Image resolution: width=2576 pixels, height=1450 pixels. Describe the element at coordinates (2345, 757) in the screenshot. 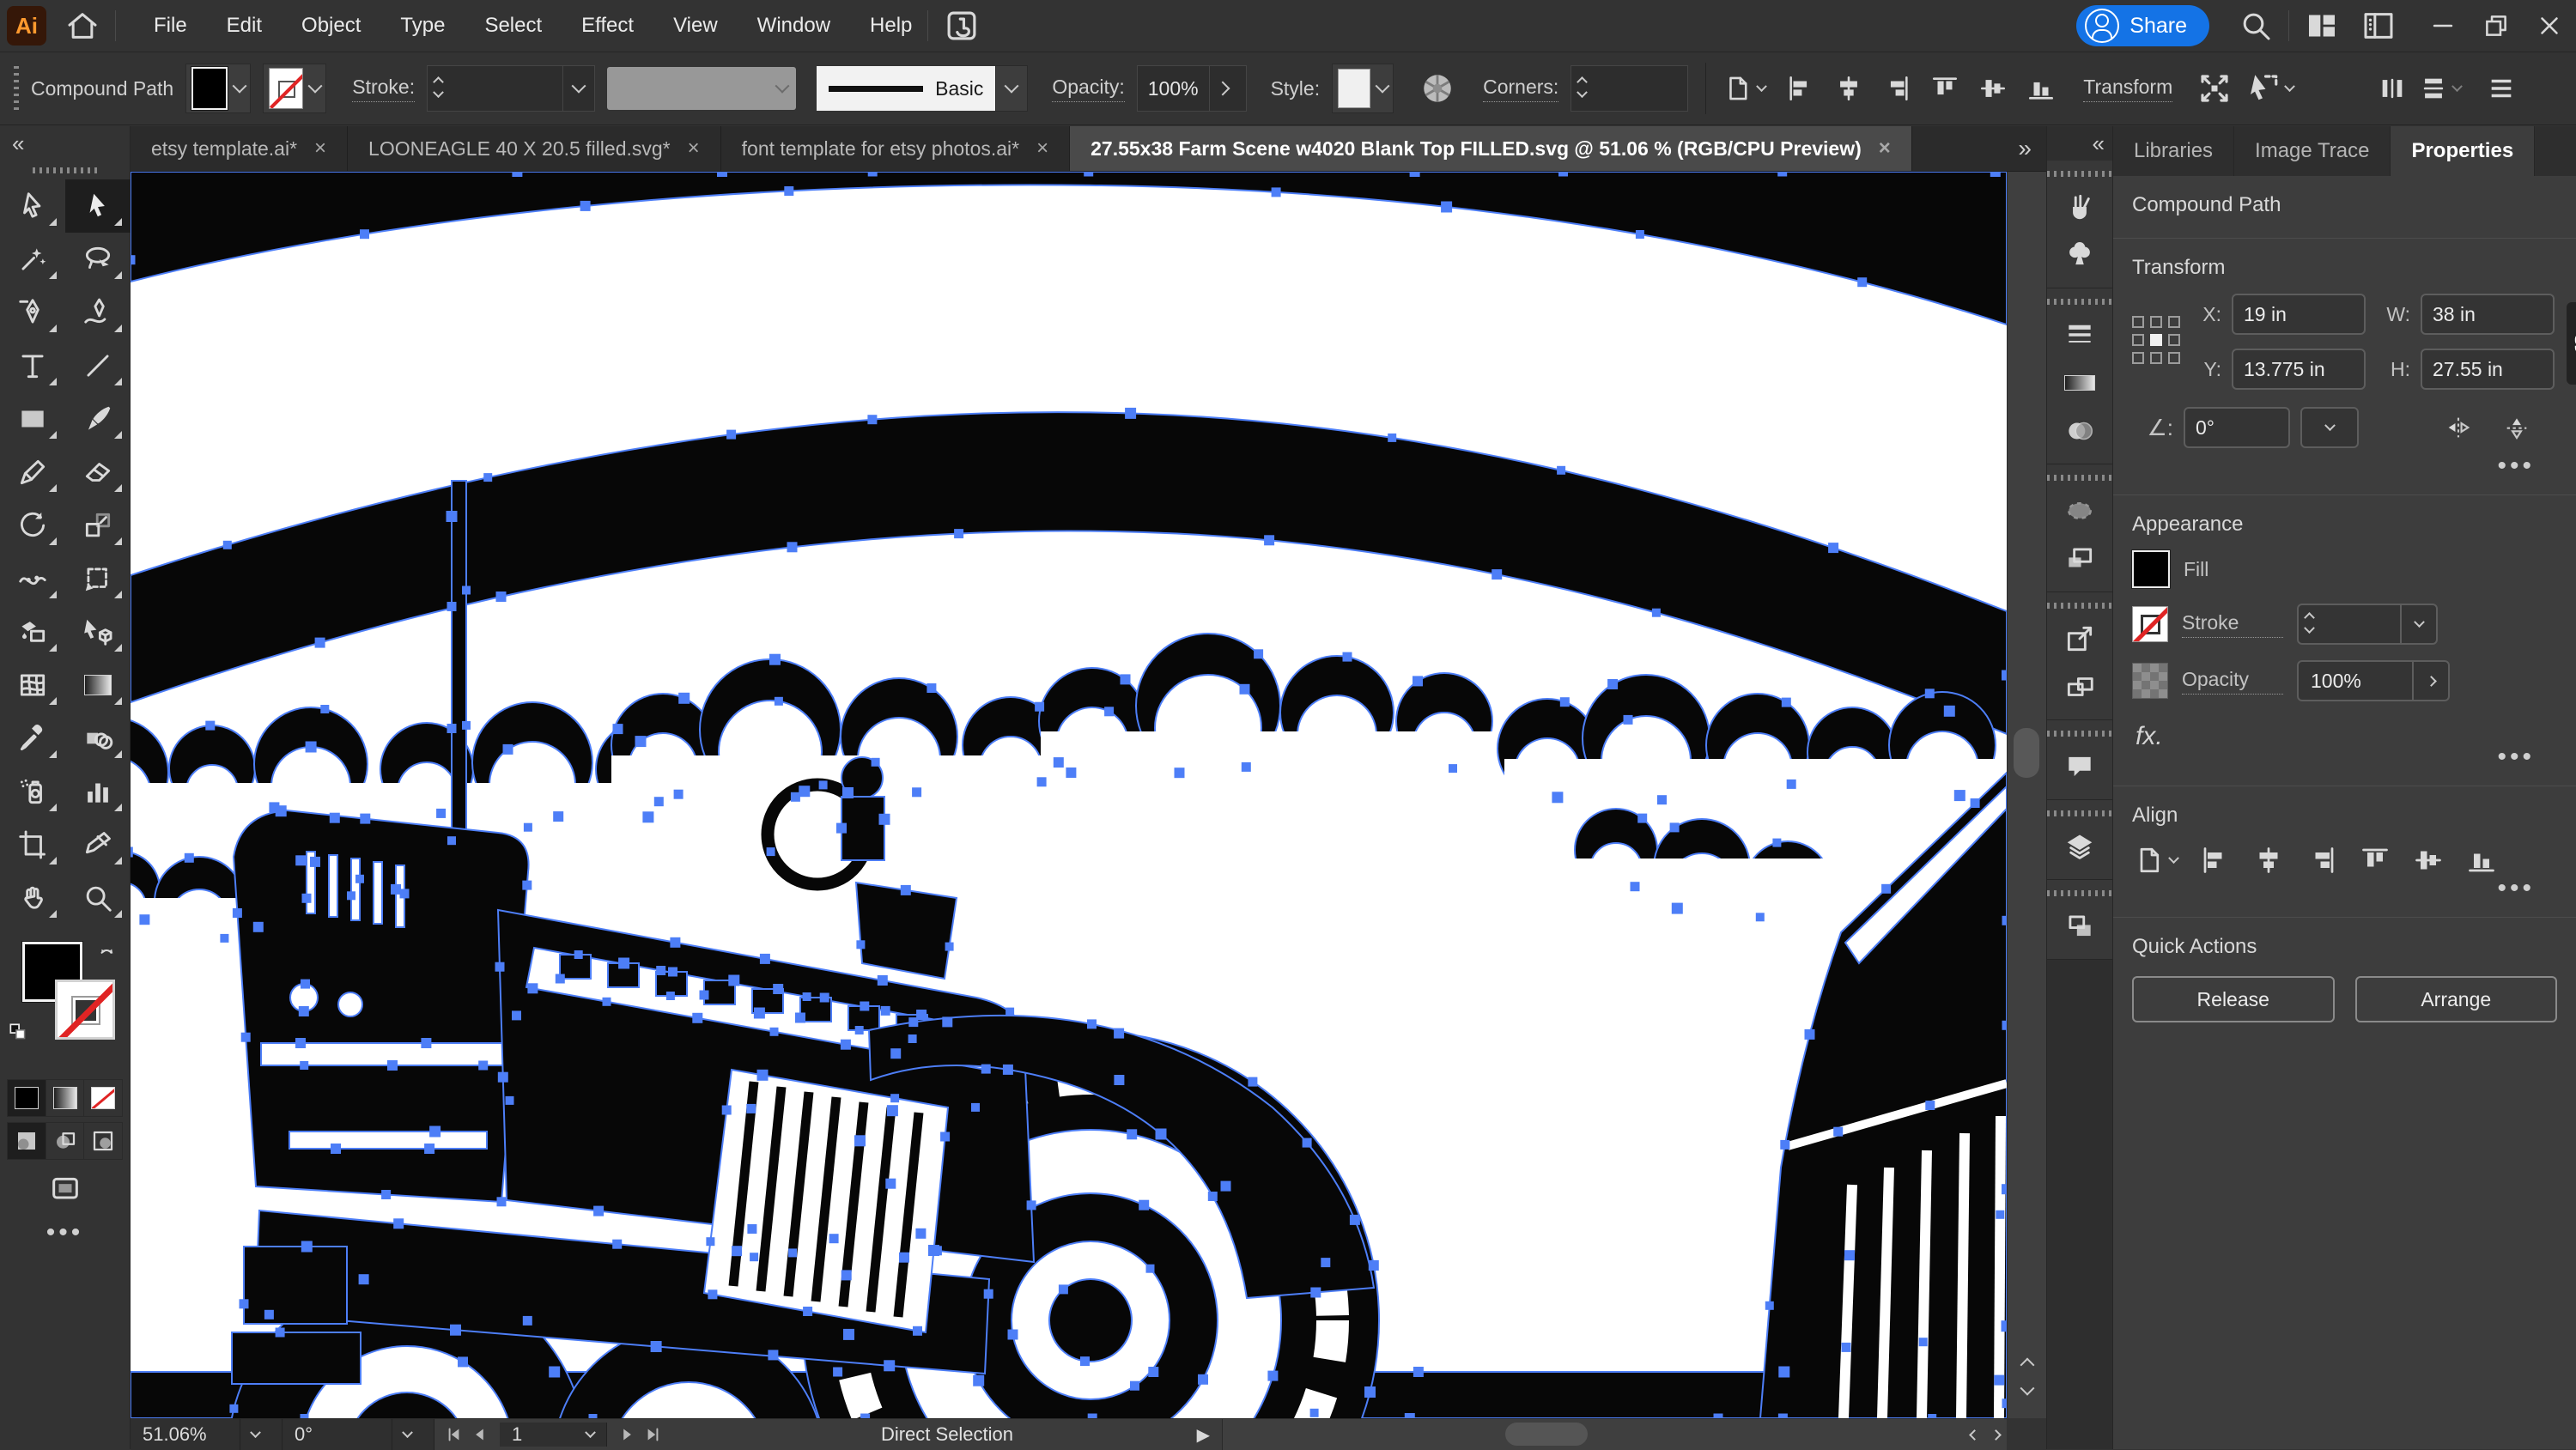

I see `appearance-more-options: •••` at that location.